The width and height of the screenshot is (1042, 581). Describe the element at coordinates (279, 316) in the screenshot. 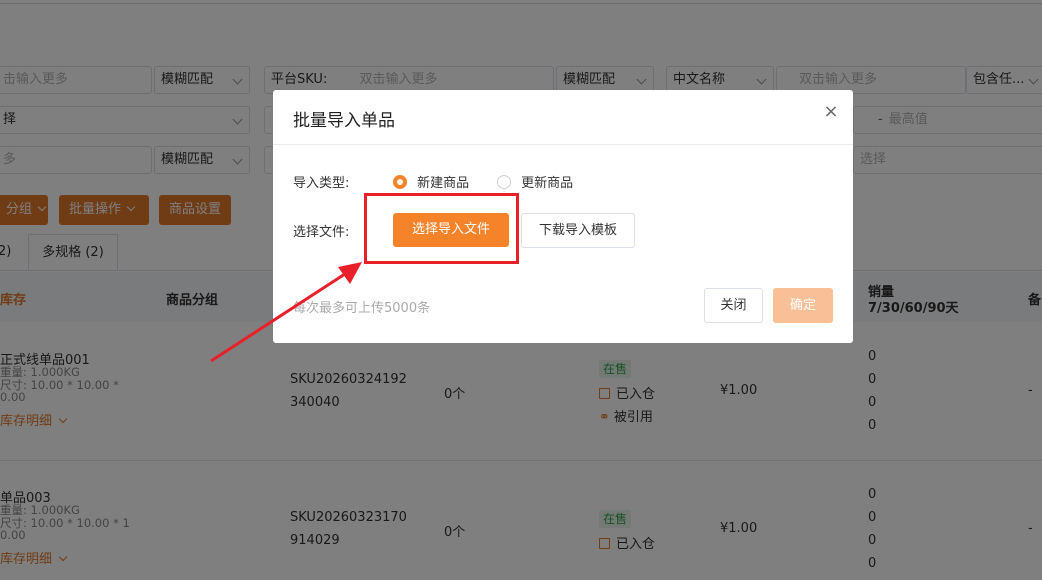

I see `arrow-line` at that location.